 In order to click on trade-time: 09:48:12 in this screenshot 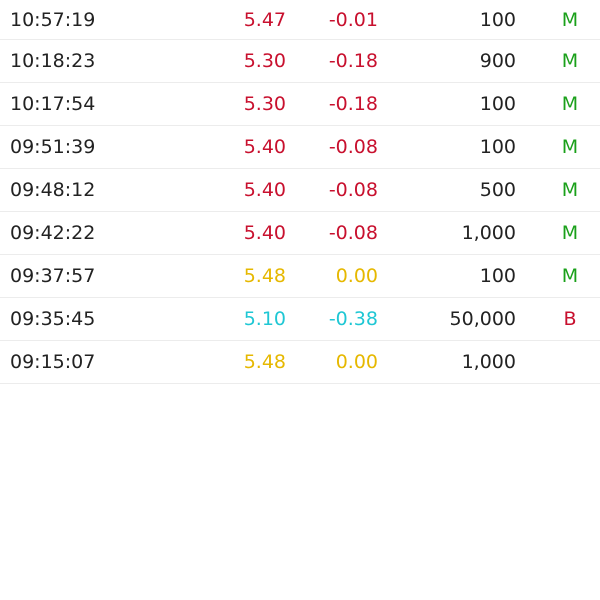, I will do `click(53, 190)`.